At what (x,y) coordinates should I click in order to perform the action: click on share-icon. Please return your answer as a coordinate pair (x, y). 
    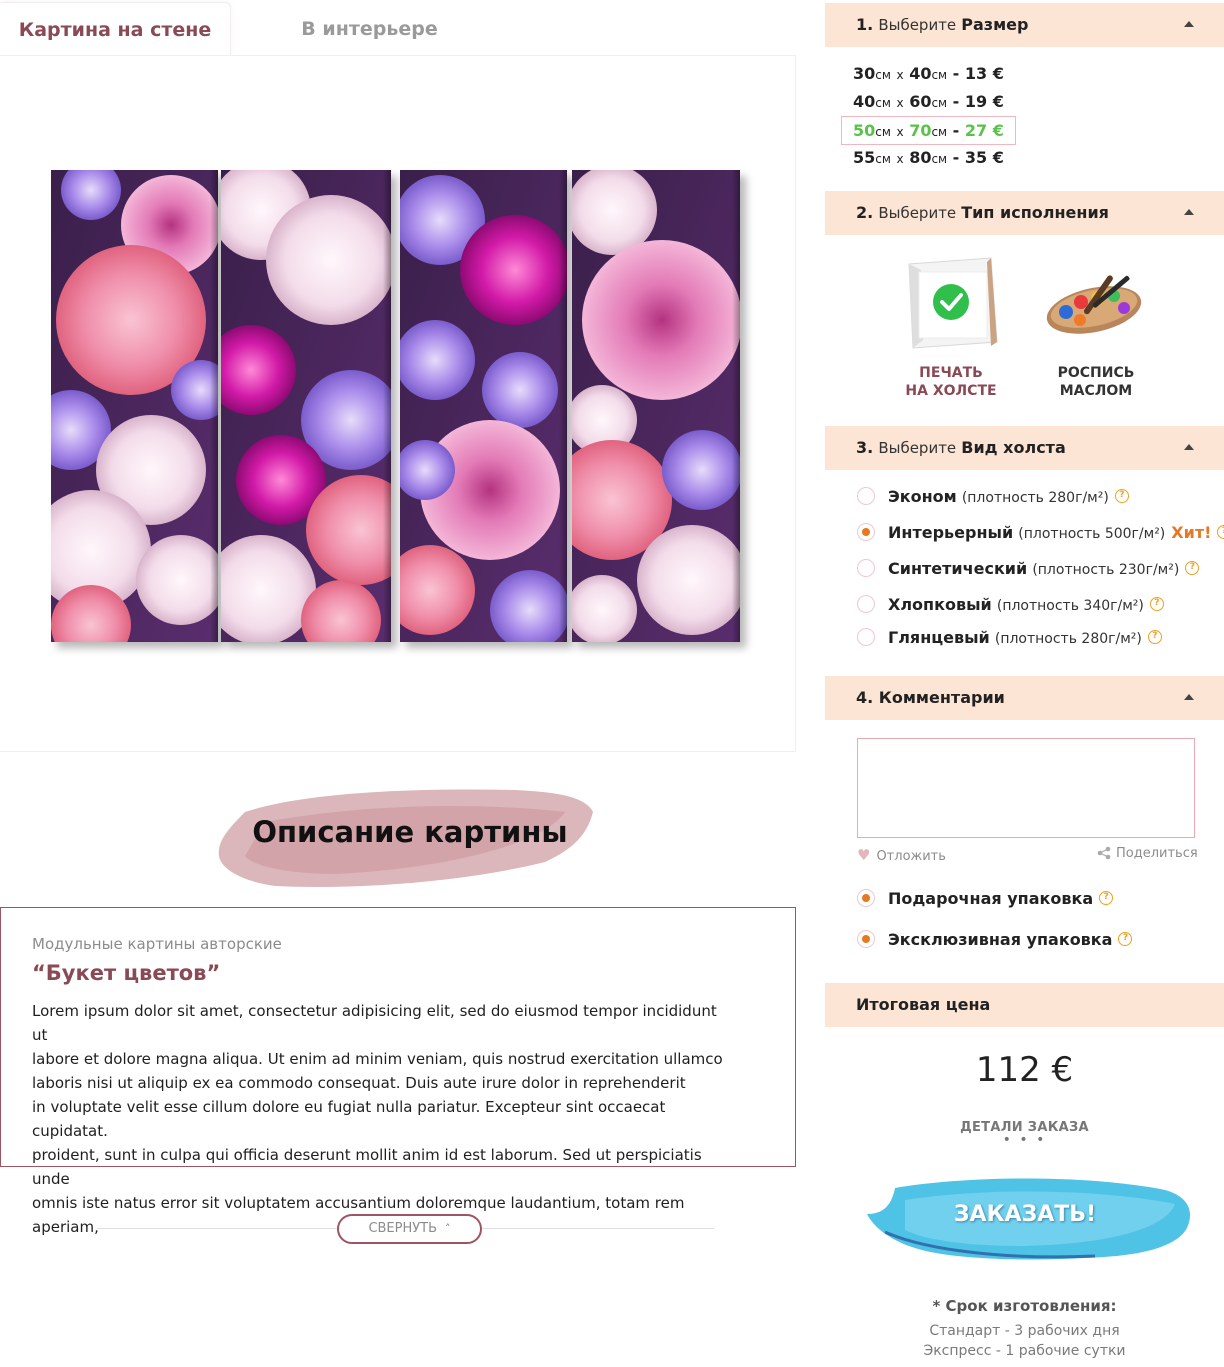
    Looking at the image, I should click on (1104, 852).